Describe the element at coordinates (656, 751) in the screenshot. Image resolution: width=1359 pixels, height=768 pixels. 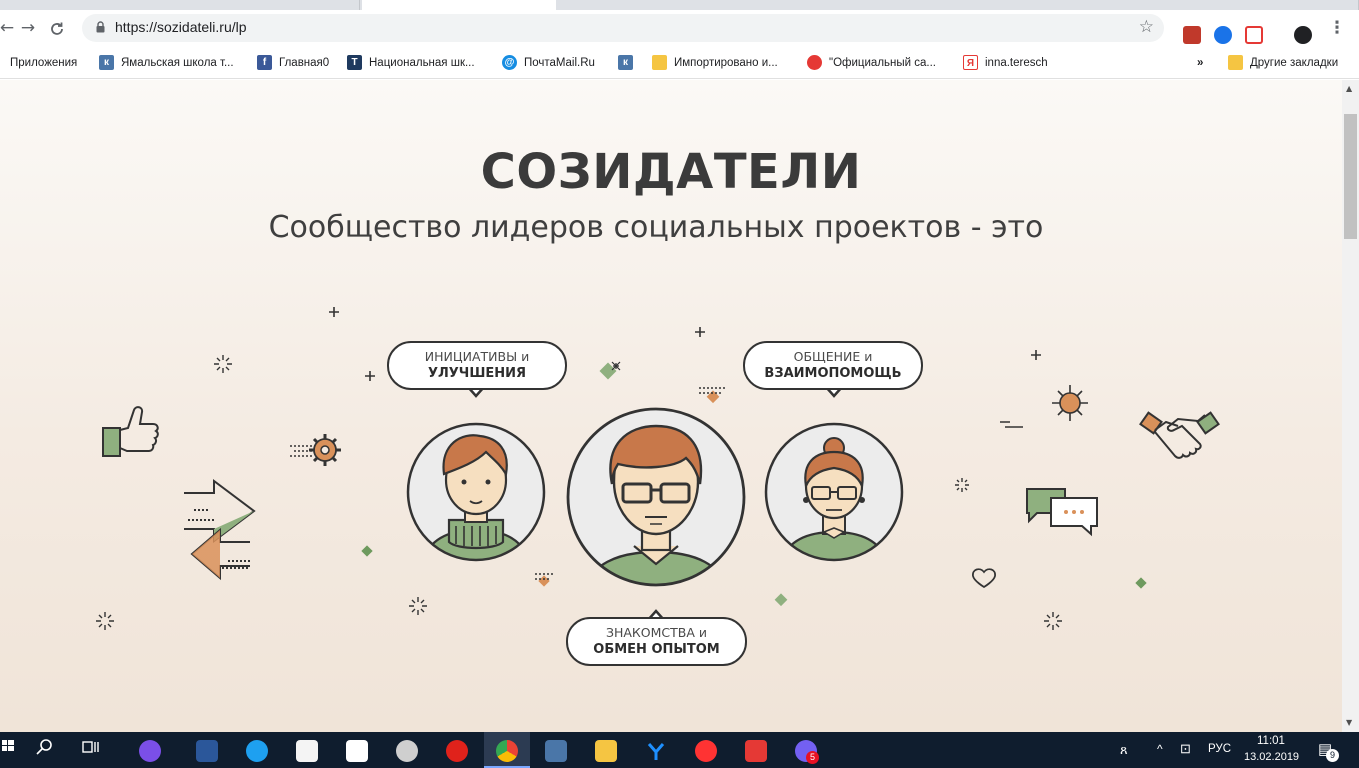
I see `yandex-app-icon` at that location.